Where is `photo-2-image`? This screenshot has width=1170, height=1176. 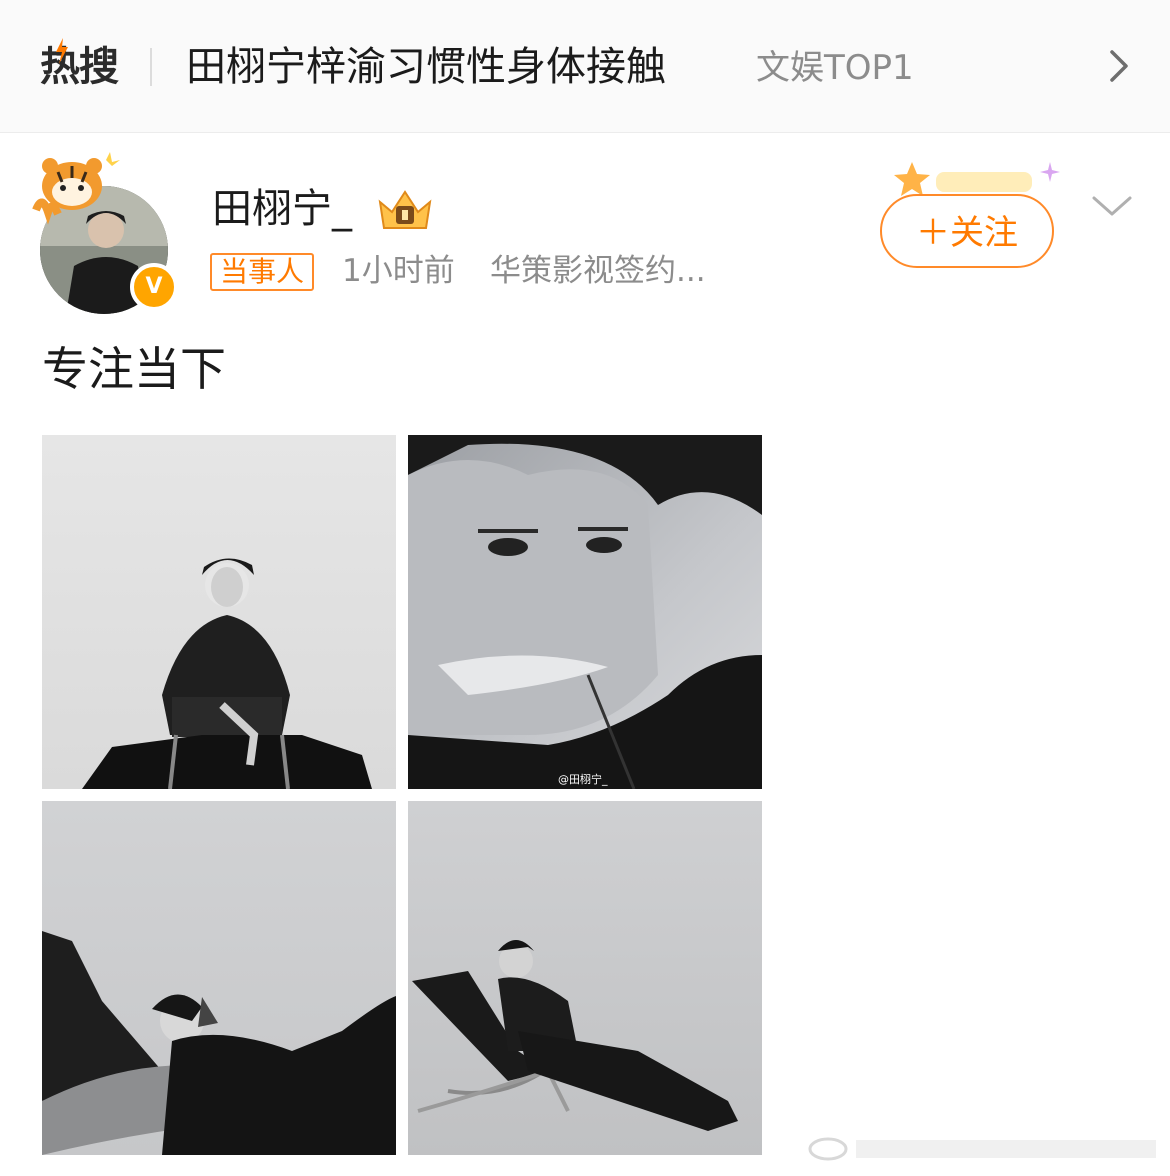
photo-2-image is located at coordinates (585, 612).